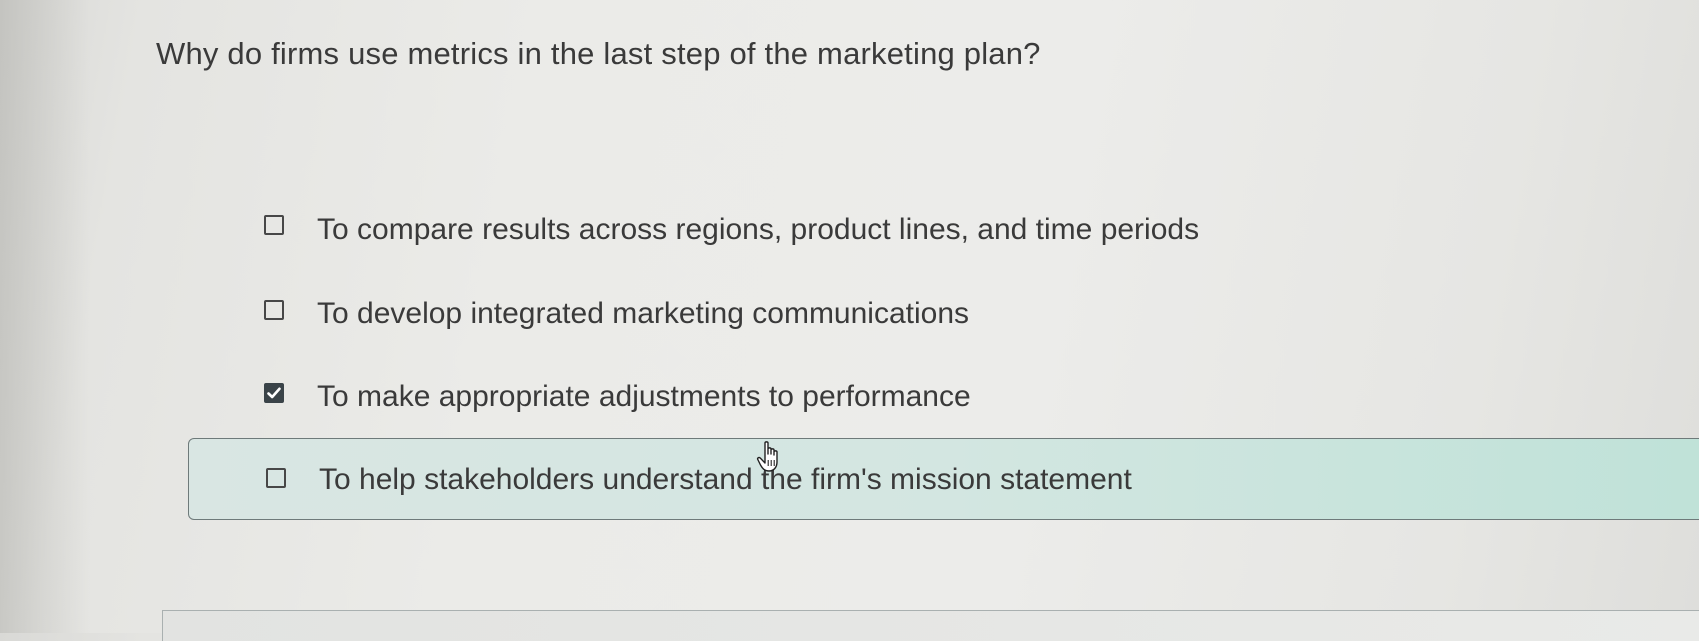 This screenshot has height=641, width=1699. I want to click on checkmark-icon, so click(274, 393).